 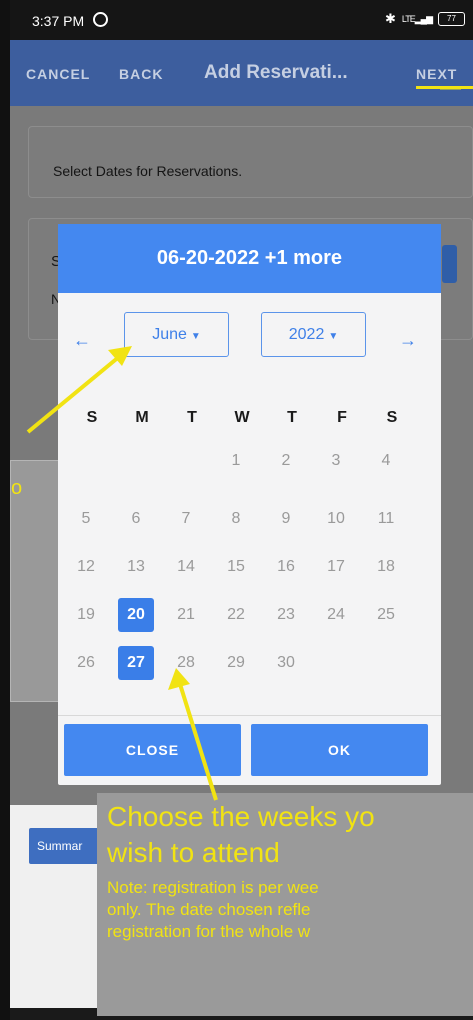 I want to click on device-frame-edge, so click(x=5, y=510).